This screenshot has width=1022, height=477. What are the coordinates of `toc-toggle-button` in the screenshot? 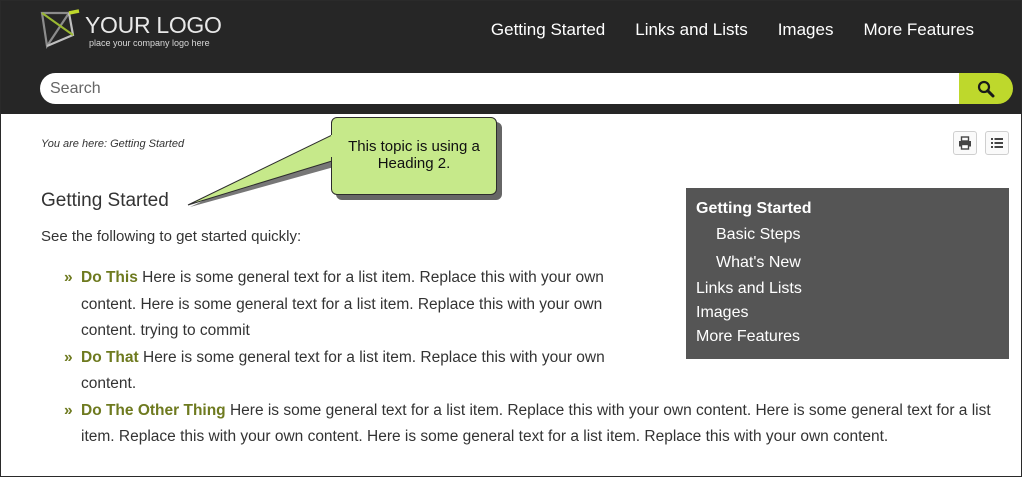 It's located at (997, 143).